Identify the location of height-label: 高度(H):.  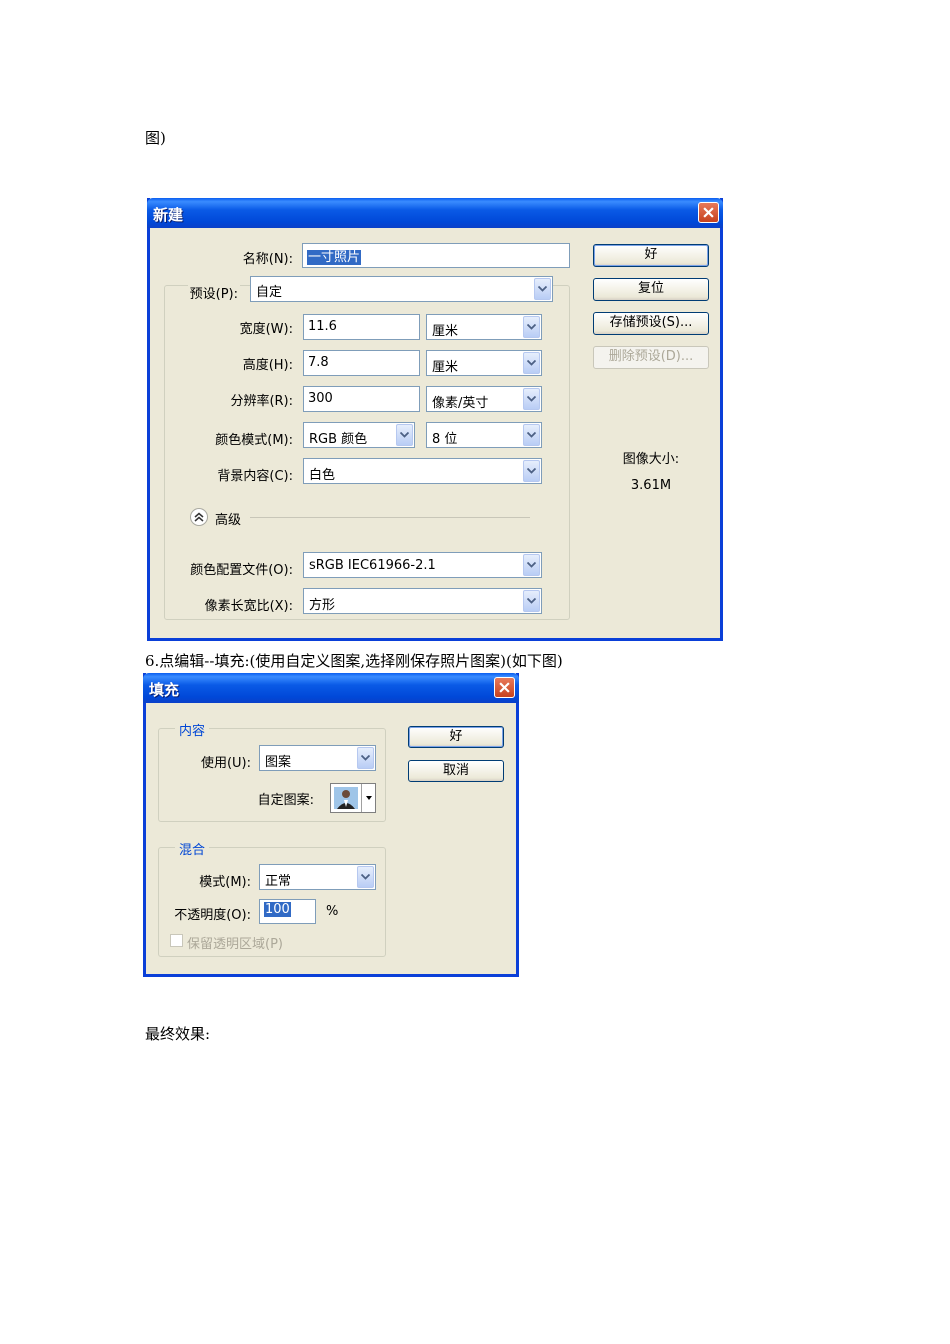
(267, 365).